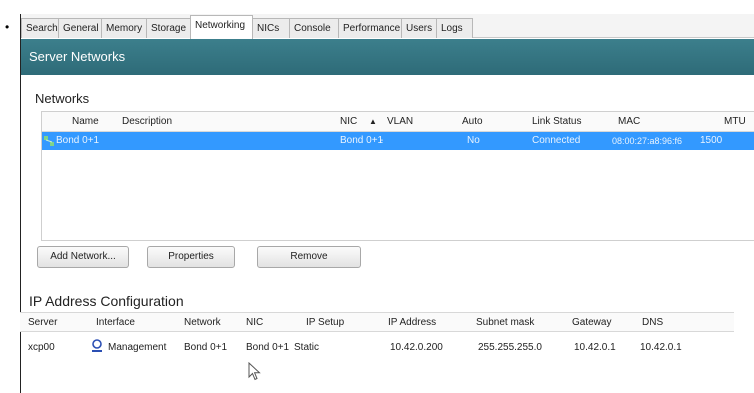 This screenshot has width=754, height=393. I want to click on management-interface-icon, so click(97, 345).